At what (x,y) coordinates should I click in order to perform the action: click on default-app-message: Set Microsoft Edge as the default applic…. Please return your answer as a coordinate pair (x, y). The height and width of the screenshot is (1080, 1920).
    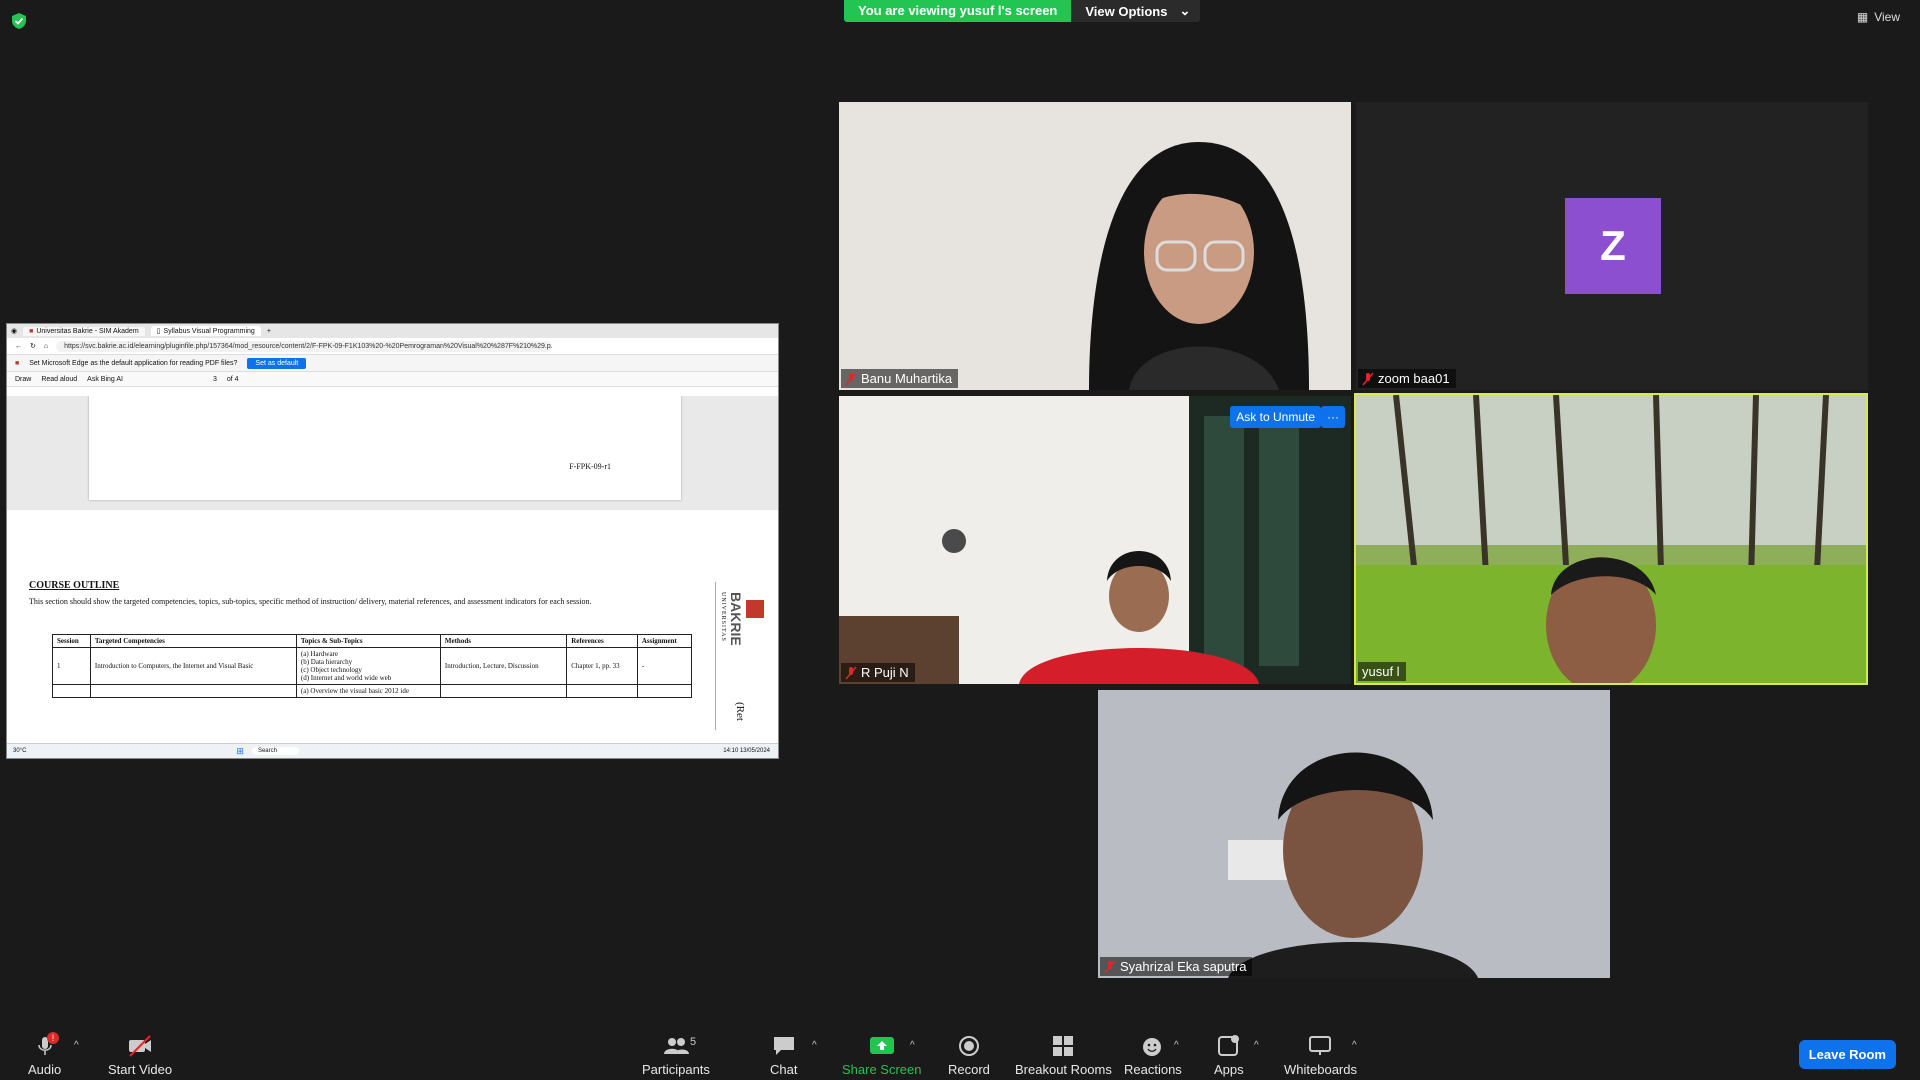
    Looking at the image, I should click on (133, 363).